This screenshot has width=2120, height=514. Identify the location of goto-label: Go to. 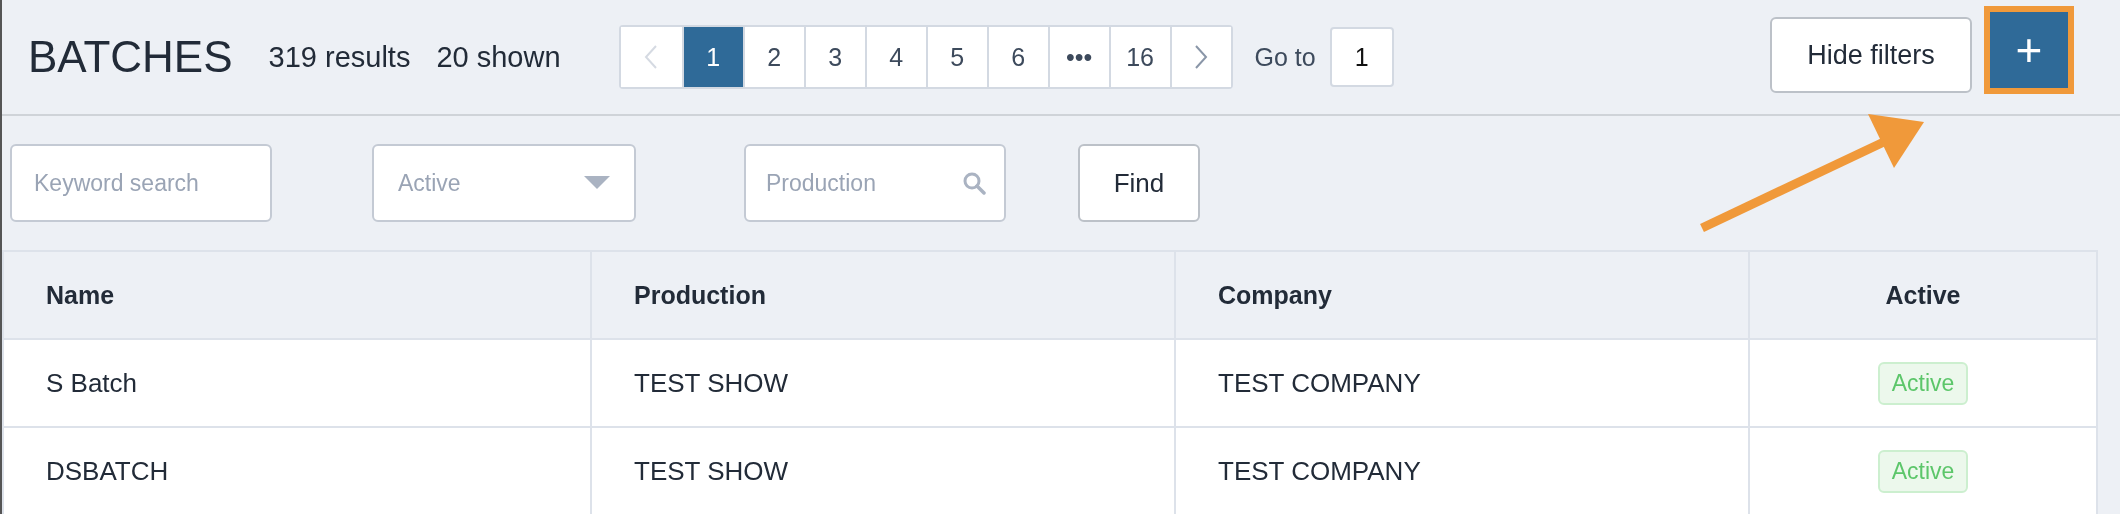
(1285, 57).